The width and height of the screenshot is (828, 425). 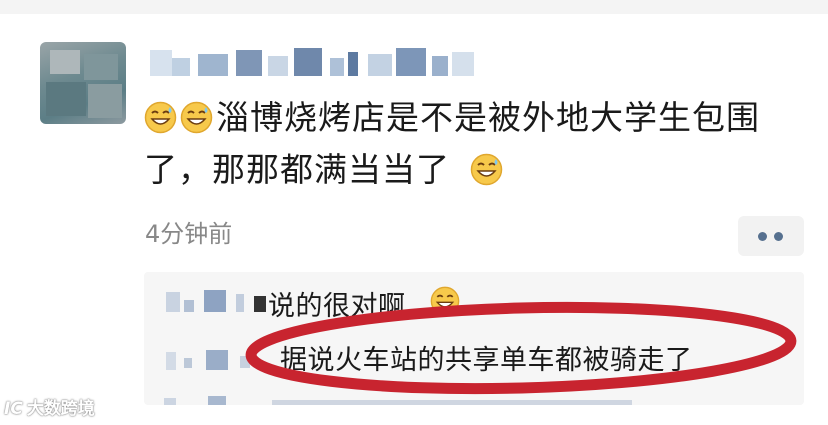 I want to click on avatar, so click(x=83, y=83).